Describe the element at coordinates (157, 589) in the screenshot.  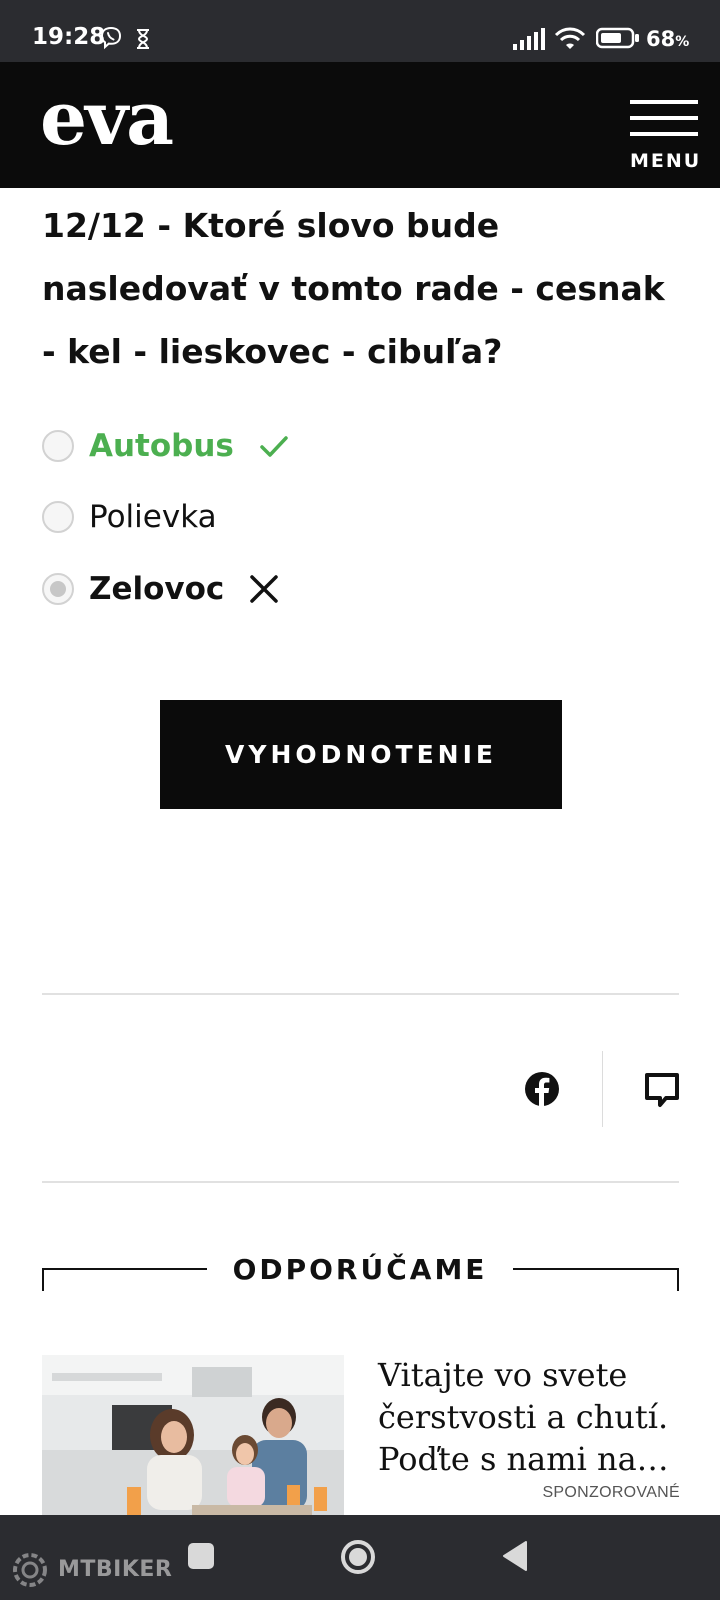
I see `answer-label: Zelovoc` at that location.